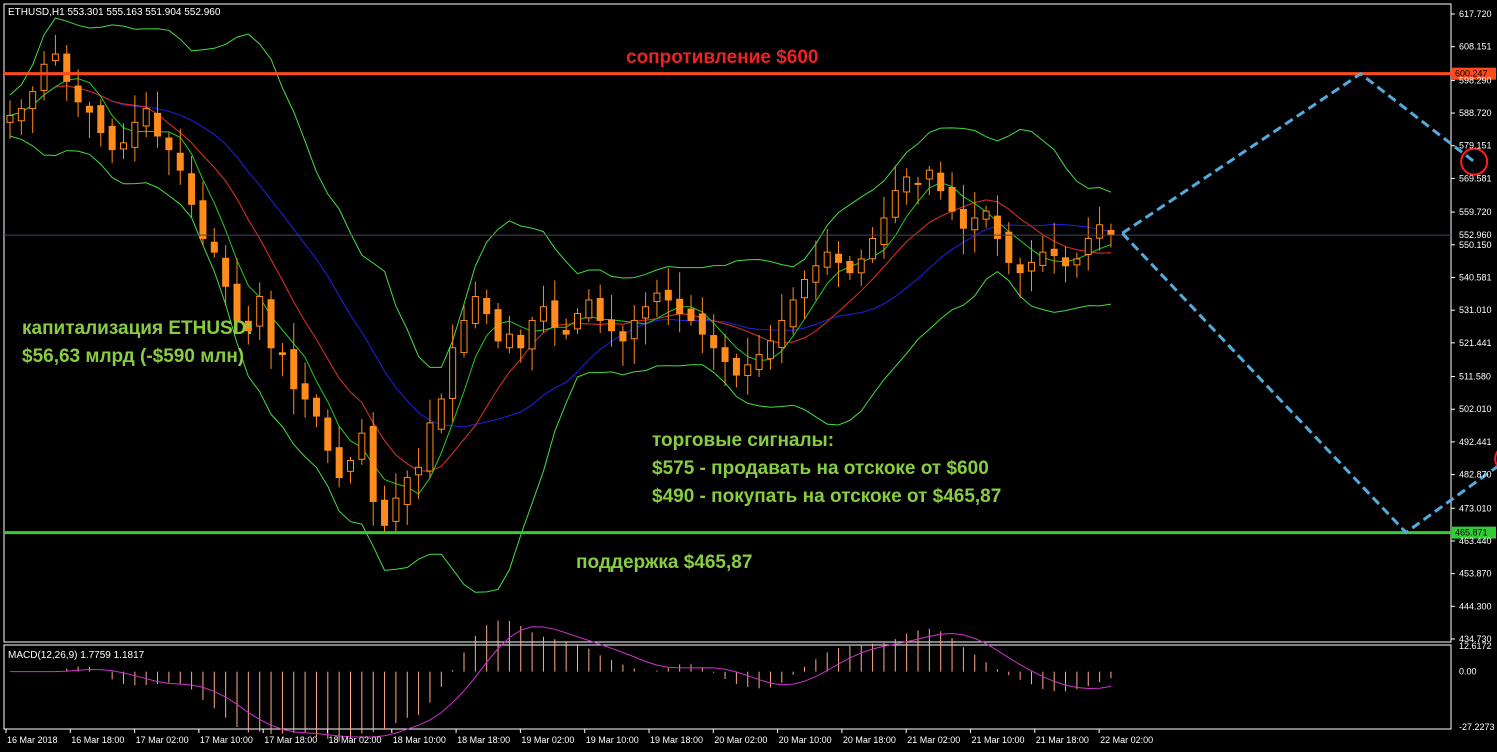  What do you see at coordinates (1475, 541) in the screenshot?
I see `price-tick-label: 463.440` at bounding box center [1475, 541].